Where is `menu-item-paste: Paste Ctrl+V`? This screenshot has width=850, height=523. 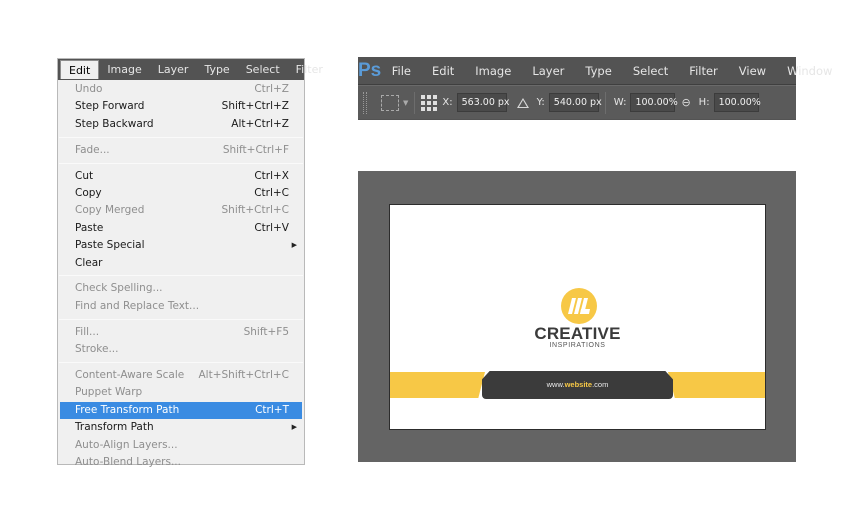 menu-item-paste: Paste Ctrl+V is located at coordinates (181, 228).